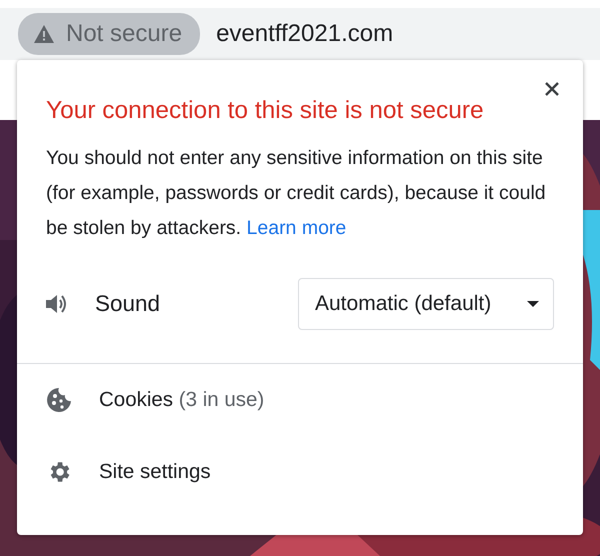  Describe the element at coordinates (57, 304) in the screenshot. I see `speaker-icon` at that location.